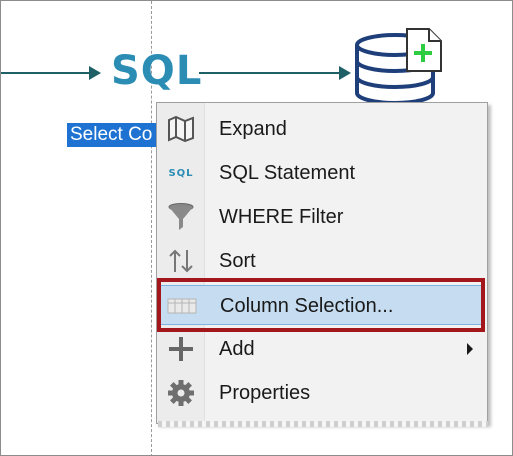 This screenshot has width=513, height=456. What do you see at coordinates (323, 424) in the screenshot?
I see `menu-shadow-edge` at bounding box center [323, 424].